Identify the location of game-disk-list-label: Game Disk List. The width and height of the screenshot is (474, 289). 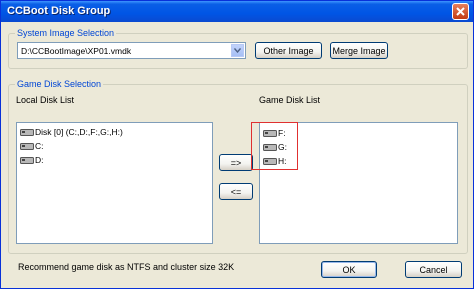
(290, 100).